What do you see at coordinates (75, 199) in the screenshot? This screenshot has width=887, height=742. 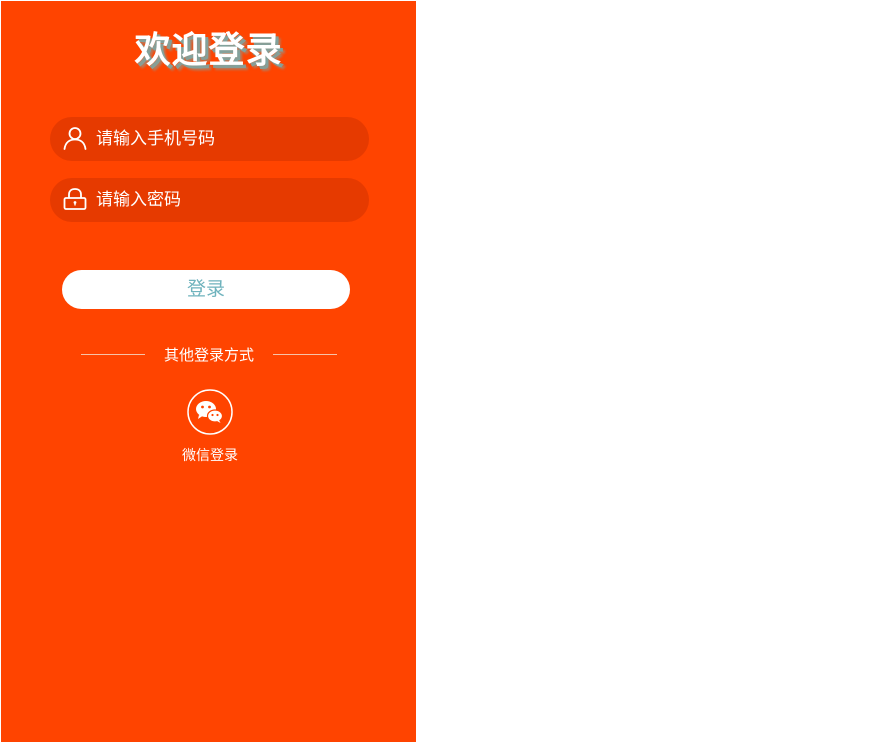 I see `lock-icon` at bounding box center [75, 199].